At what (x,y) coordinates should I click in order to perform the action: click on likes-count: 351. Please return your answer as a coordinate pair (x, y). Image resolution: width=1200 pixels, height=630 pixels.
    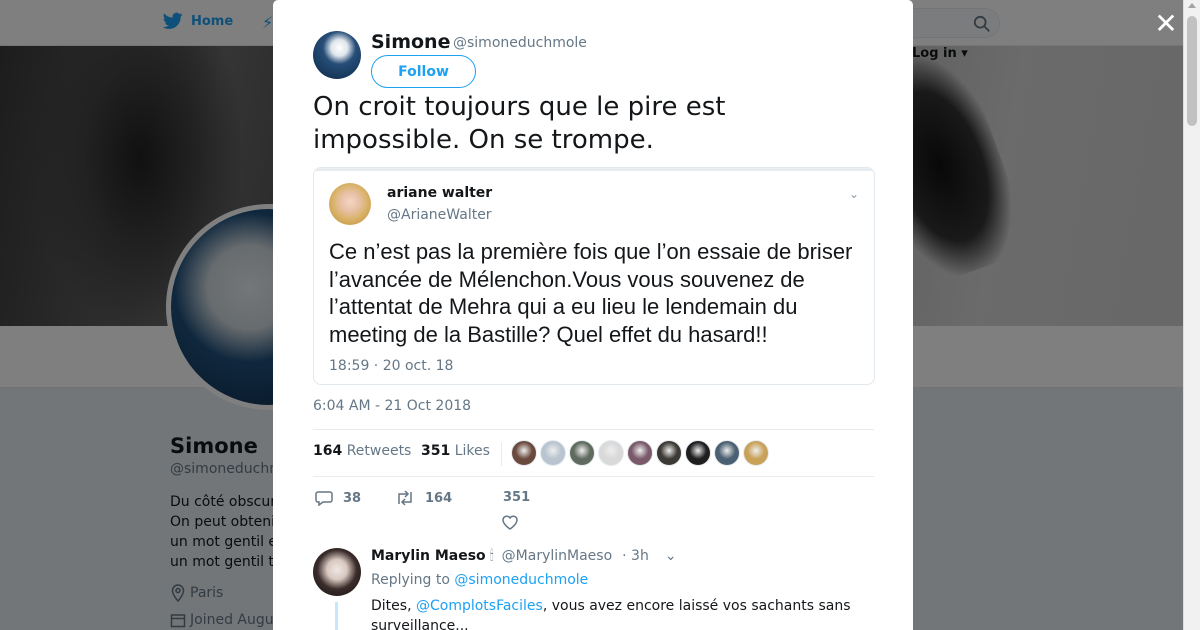
    Looking at the image, I should click on (436, 451).